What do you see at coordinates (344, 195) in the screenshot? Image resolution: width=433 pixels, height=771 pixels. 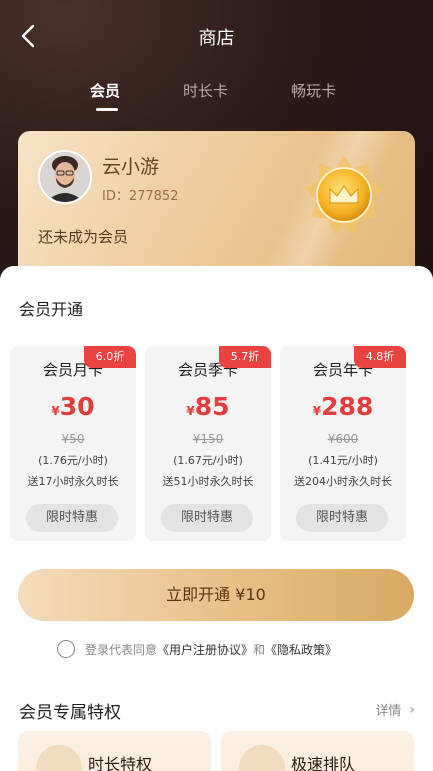 I see `crown-medal-icon` at bounding box center [344, 195].